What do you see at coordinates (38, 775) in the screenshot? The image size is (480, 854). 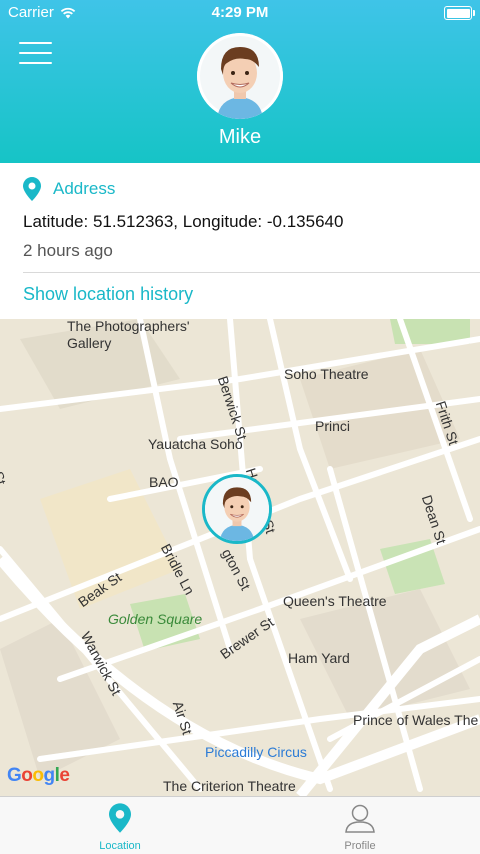 I see `google-logo: Google` at bounding box center [38, 775].